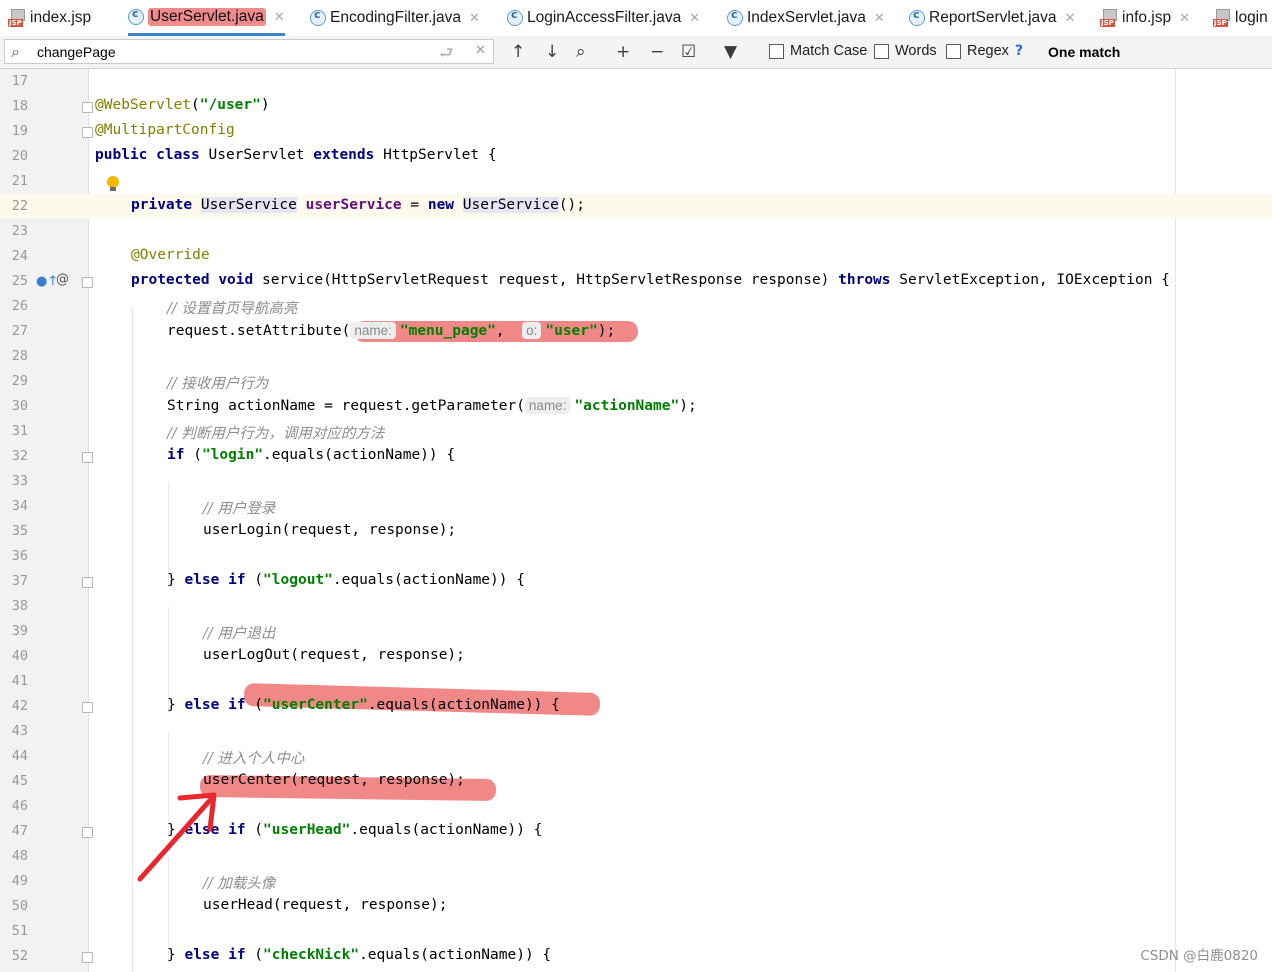  Describe the element at coordinates (176, 705) in the screenshot. I see `code-token: }` at that location.